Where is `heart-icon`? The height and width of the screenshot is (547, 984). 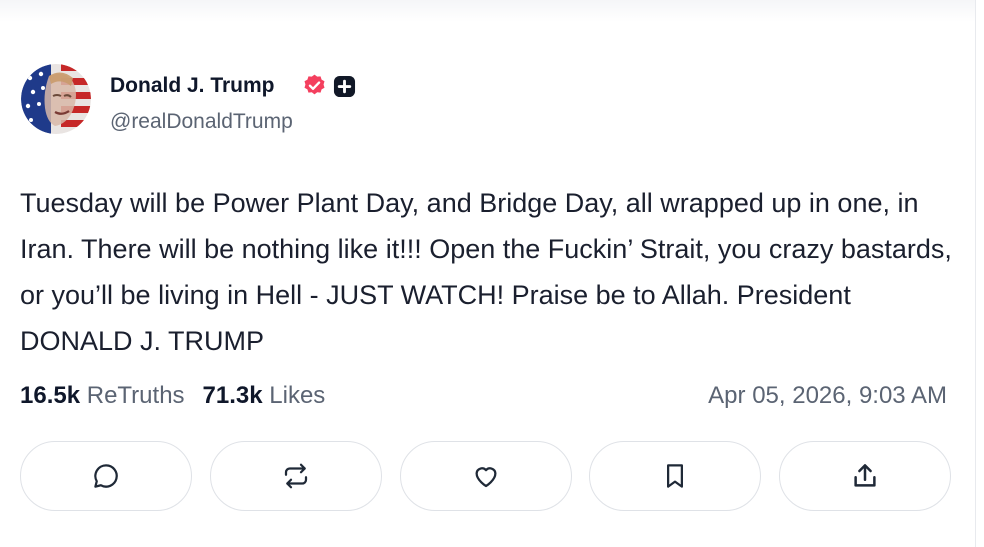
heart-icon is located at coordinates (485, 477).